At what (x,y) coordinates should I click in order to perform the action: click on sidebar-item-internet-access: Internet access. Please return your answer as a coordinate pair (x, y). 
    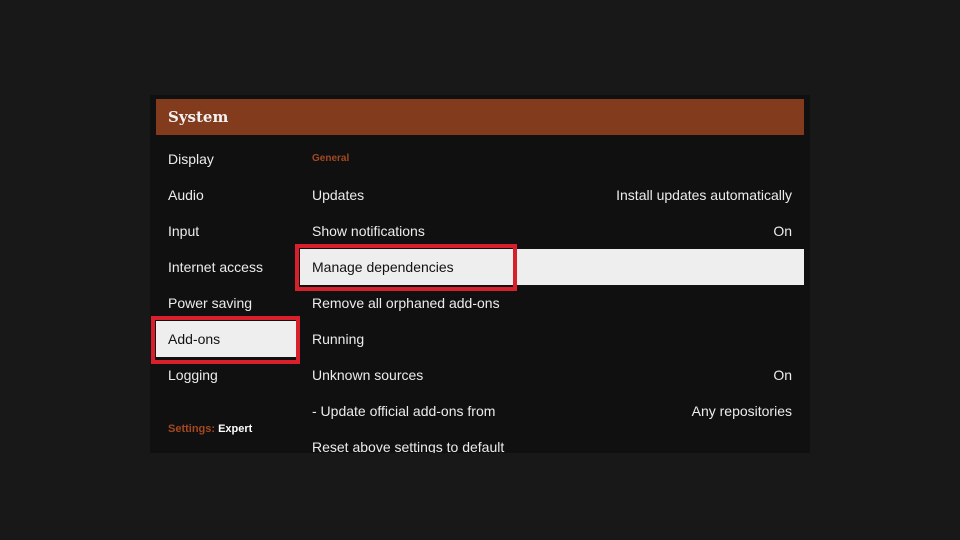
    Looking at the image, I should click on (226, 267).